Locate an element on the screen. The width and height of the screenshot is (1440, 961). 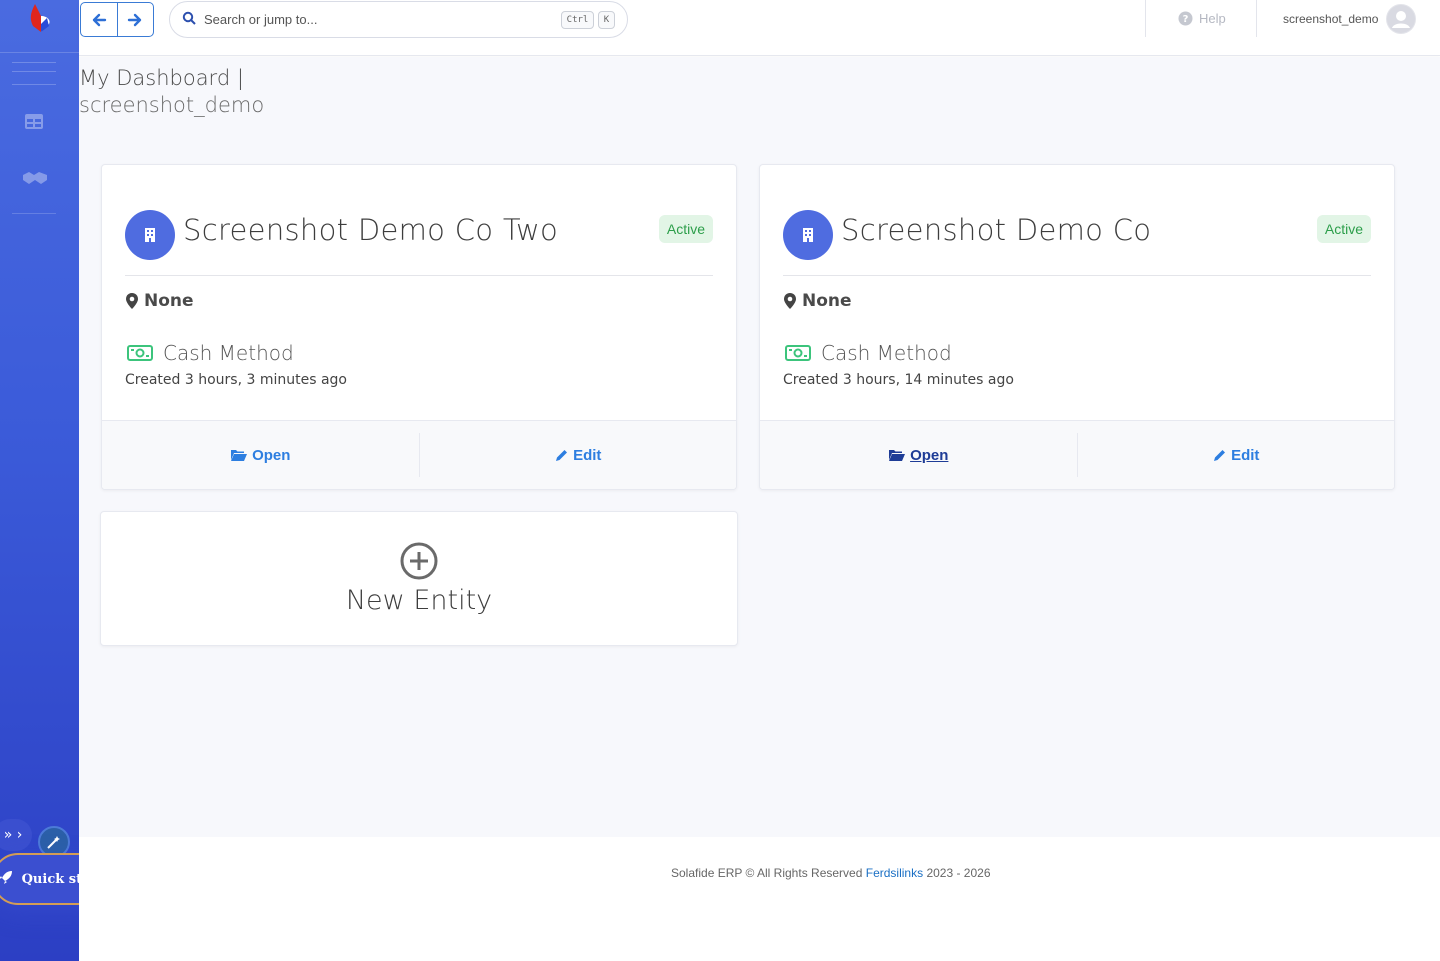
dashboard-icon is located at coordinates (35, 122).